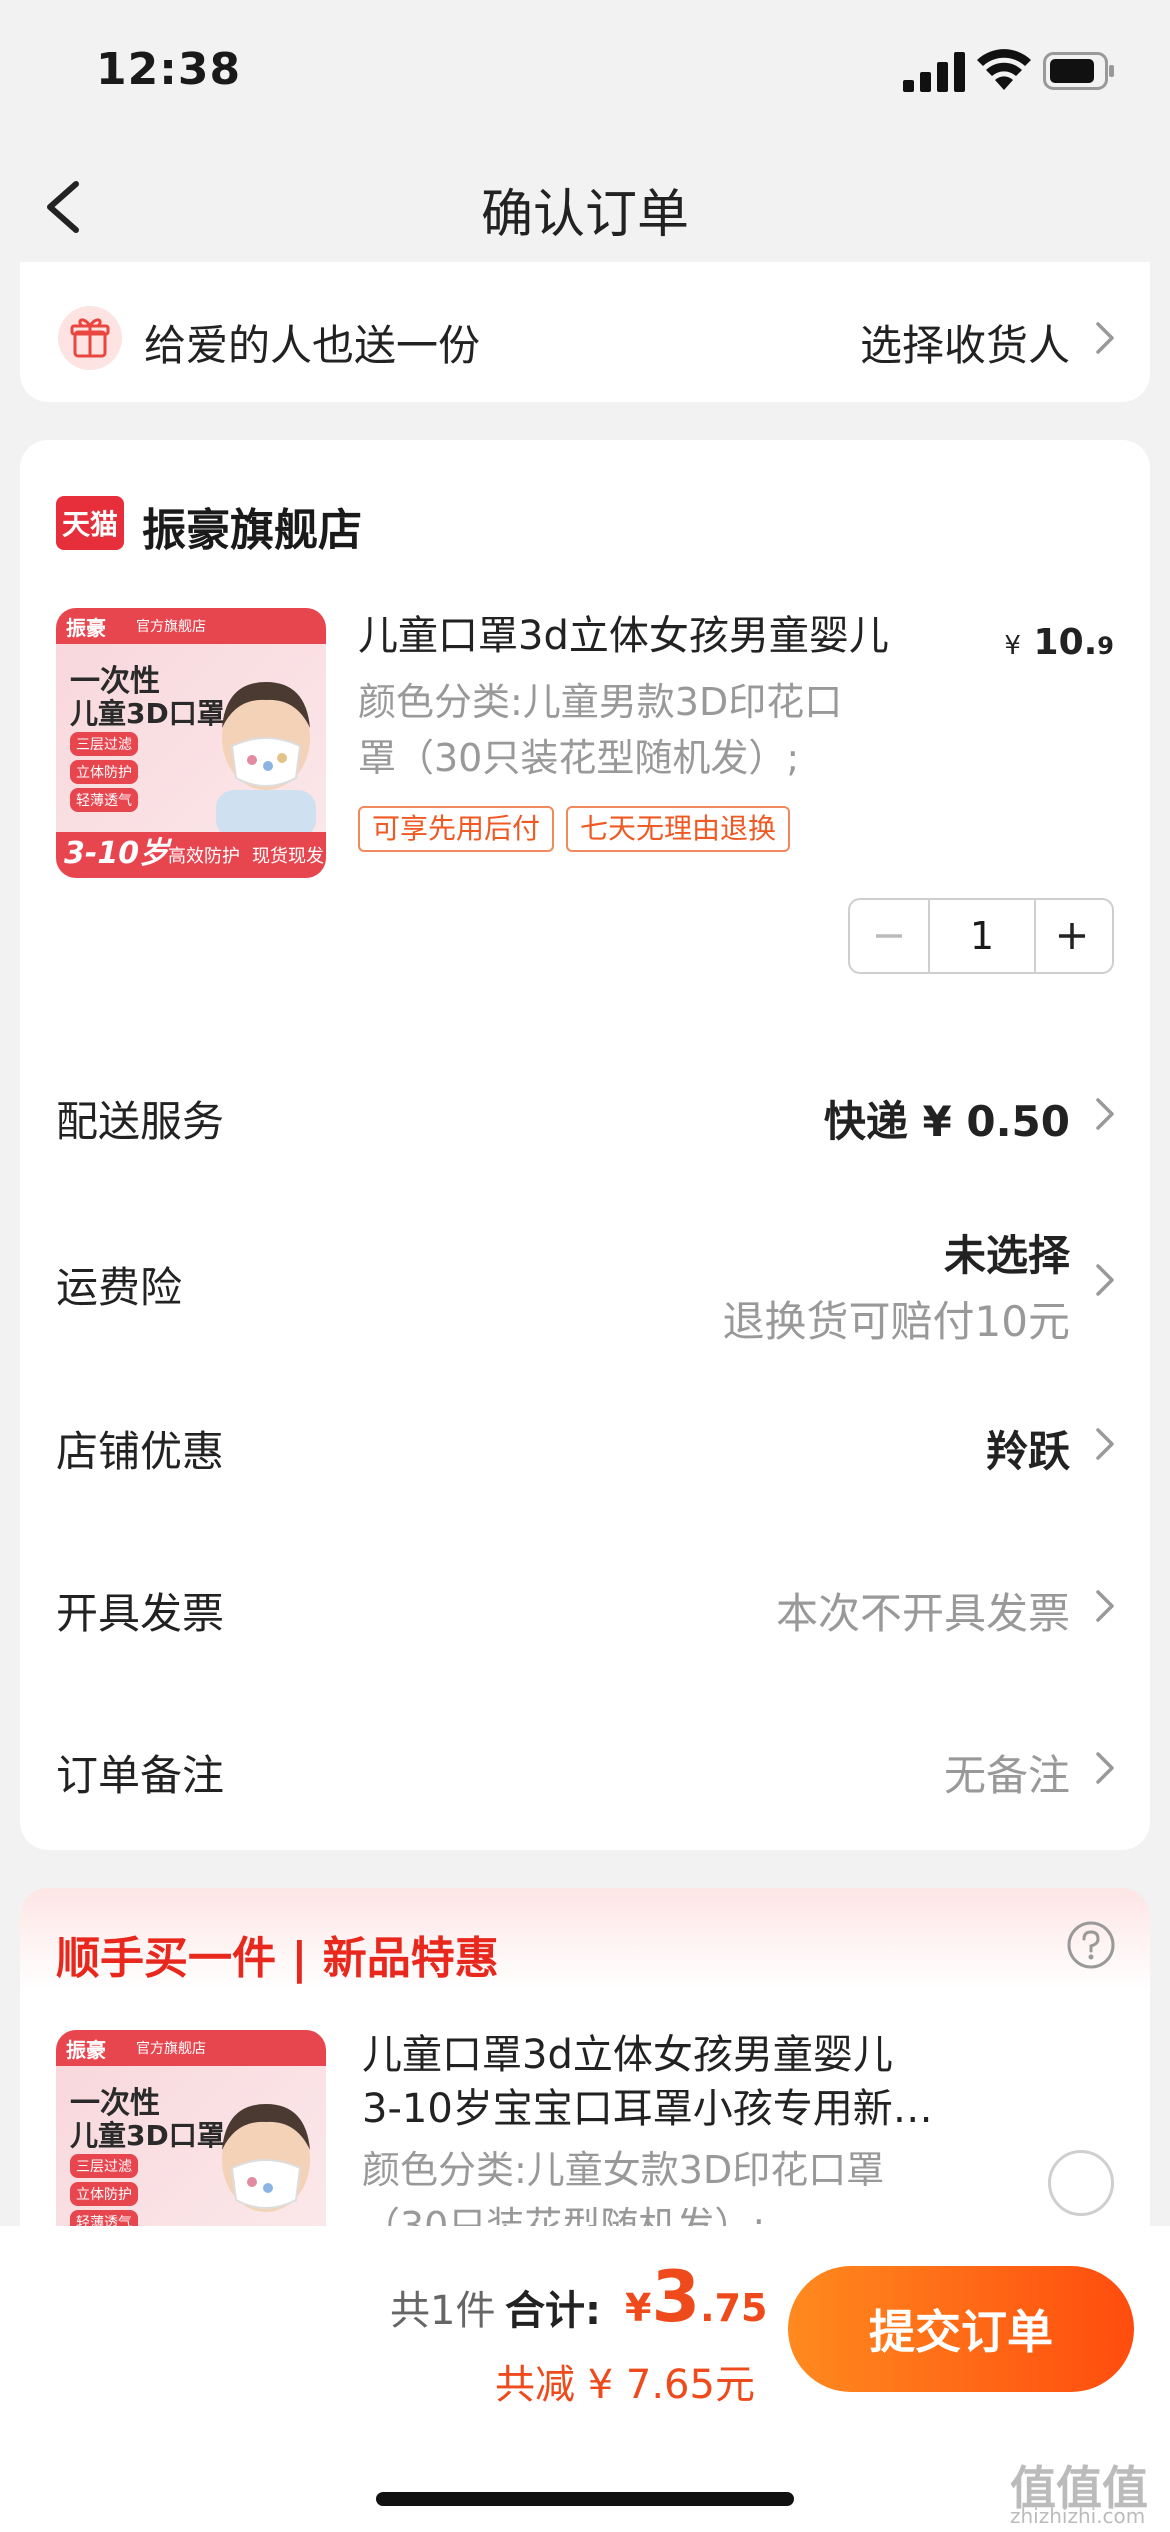 This screenshot has height=2532, width=1170. Describe the element at coordinates (1078, 2516) in the screenshot. I see `watermark-url: zhizhizhi.com` at that location.